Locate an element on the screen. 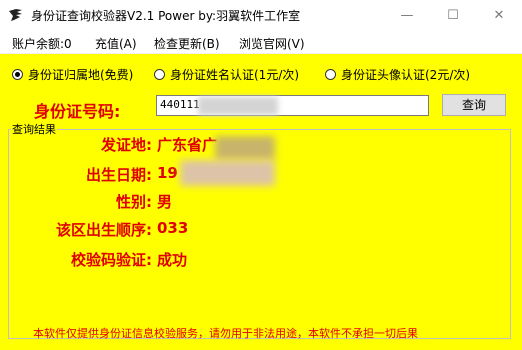 This screenshot has height=350, width=522. close-button: ✕ is located at coordinates (499, 15).